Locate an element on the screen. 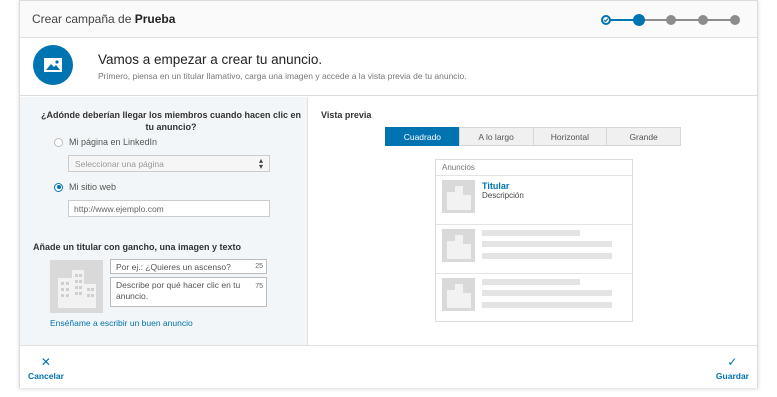 This screenshot has width=777, height=397. save-button: ✓ Guardar is located at coordinates (732, 368).